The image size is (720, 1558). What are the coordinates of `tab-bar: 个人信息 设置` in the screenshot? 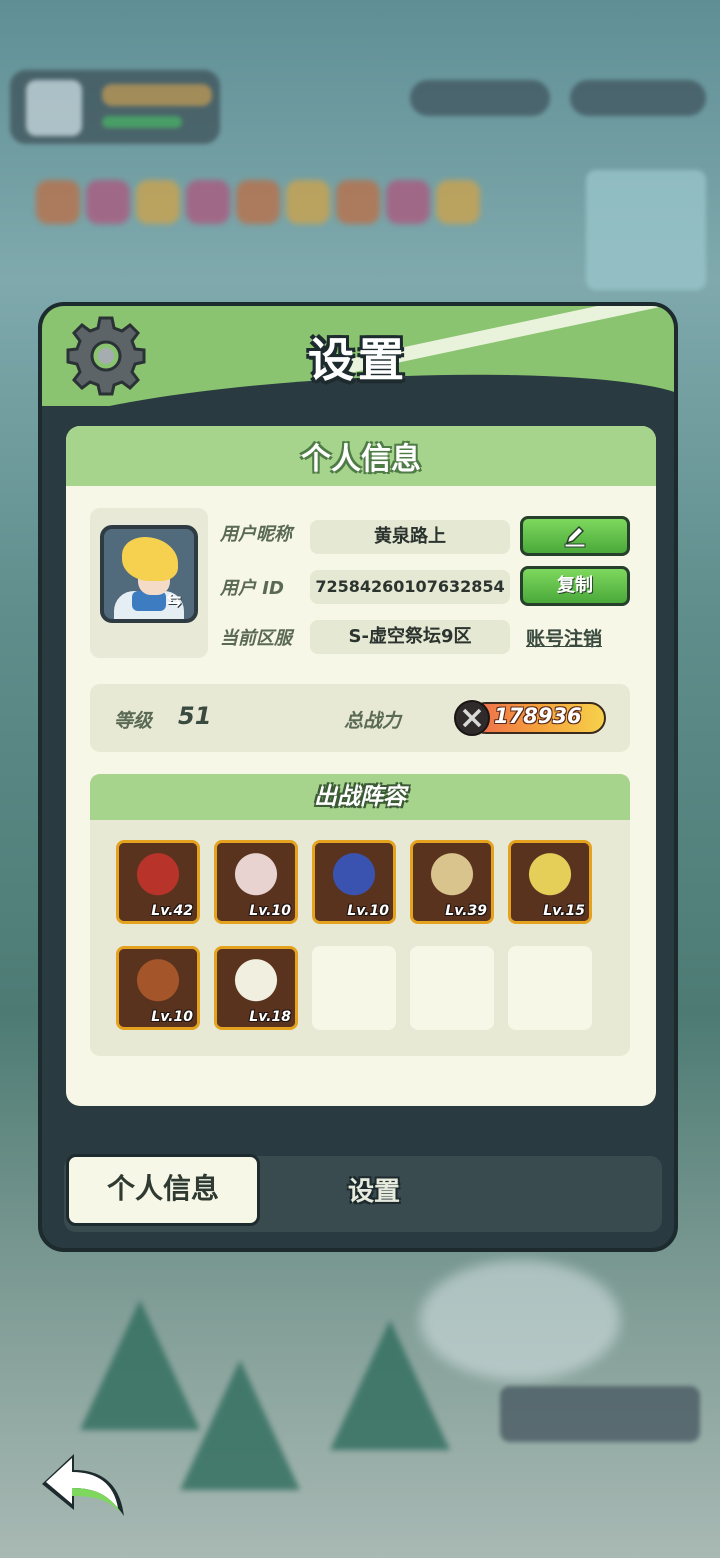 It's located at (363, 1193).